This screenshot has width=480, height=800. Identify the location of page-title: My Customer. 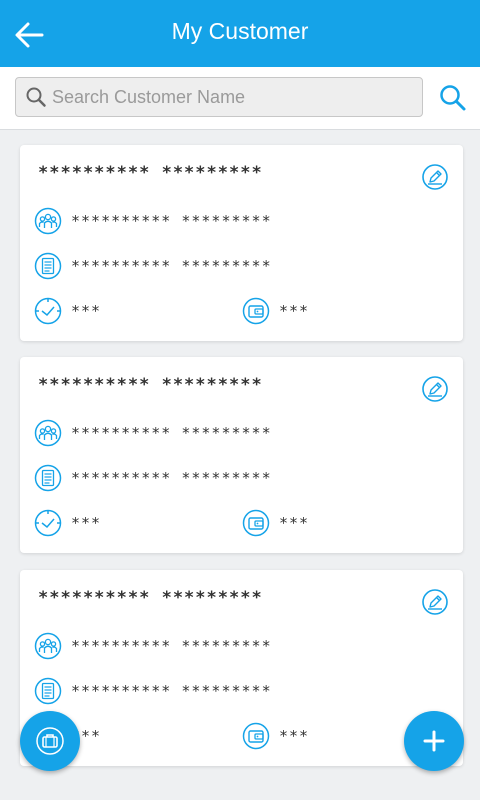
(240, 31).